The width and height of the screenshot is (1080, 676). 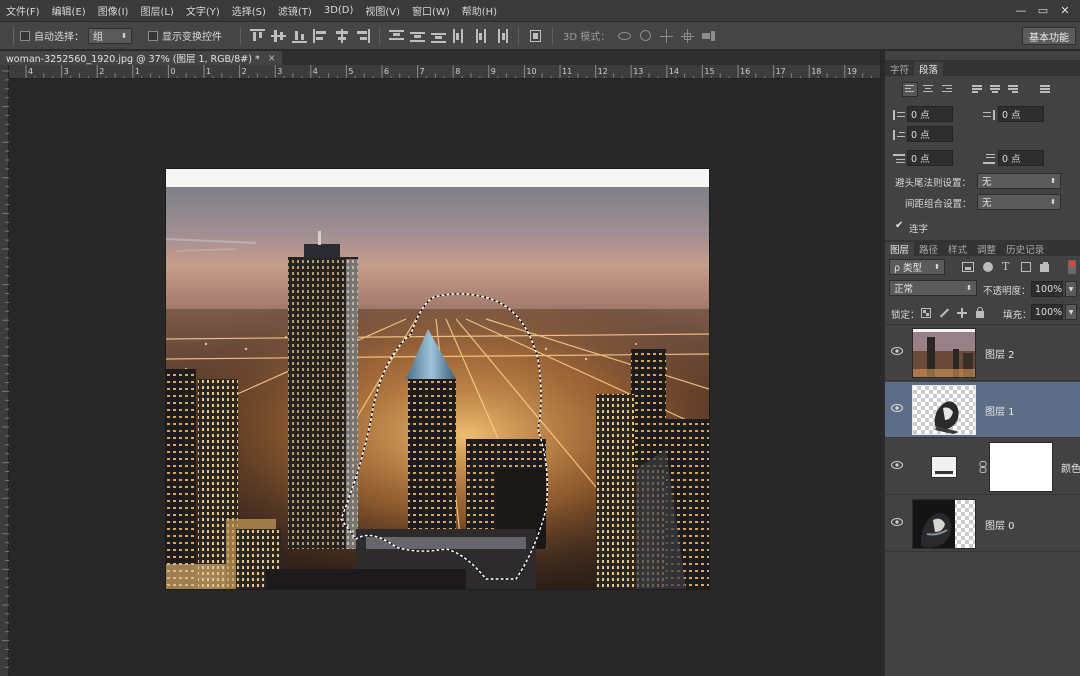 I want to click on tab-history: 历史记录, so click(x=1025, y=249).